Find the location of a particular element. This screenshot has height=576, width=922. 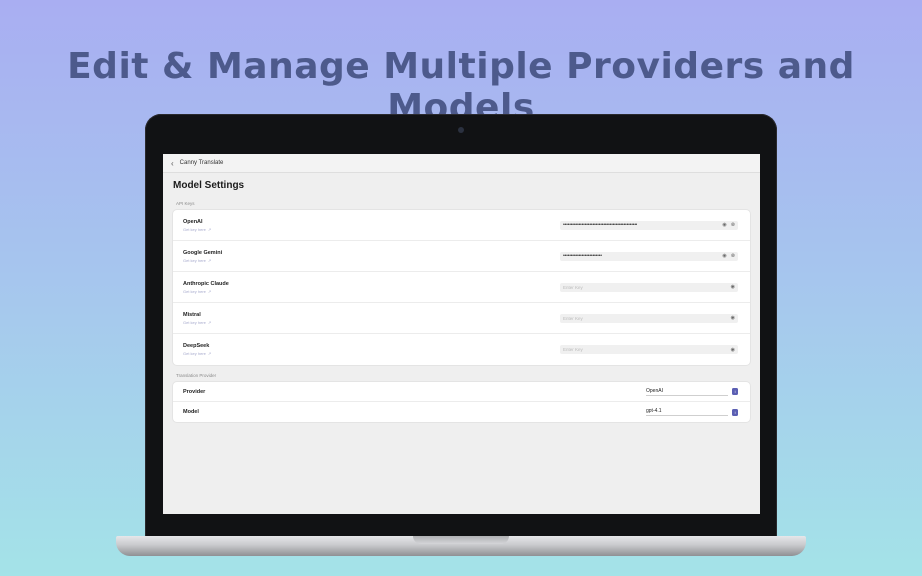

laptop-notch is located at coordinates (461, 540).